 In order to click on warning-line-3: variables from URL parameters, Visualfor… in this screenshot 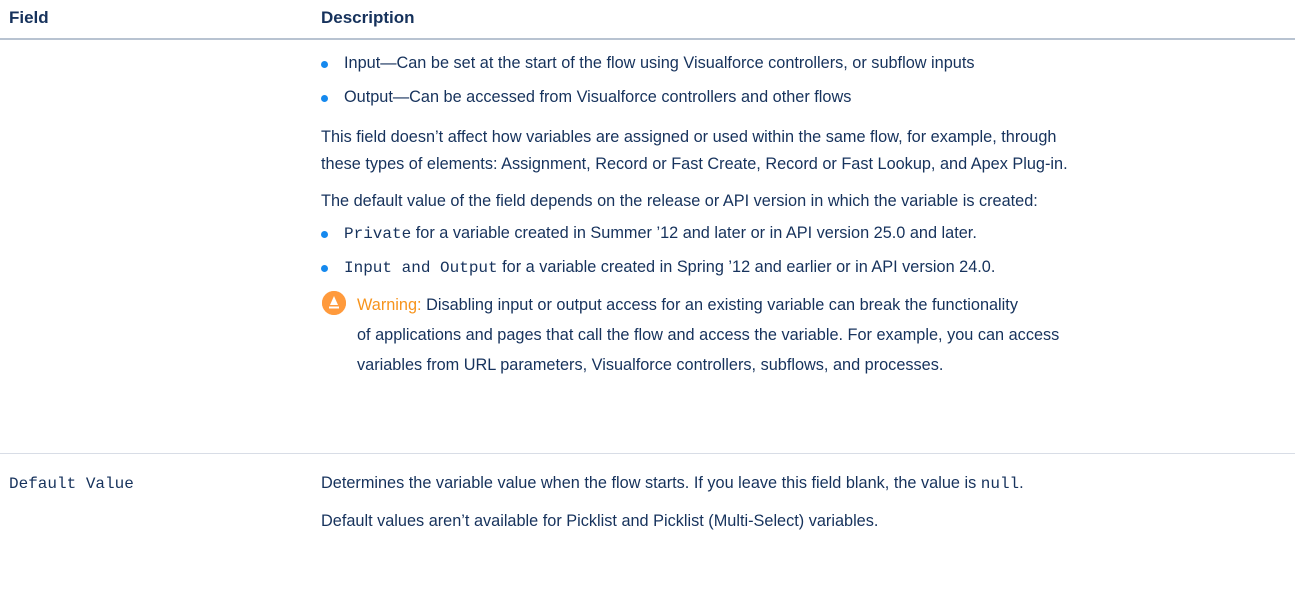, I will do `click(650, 365)`.